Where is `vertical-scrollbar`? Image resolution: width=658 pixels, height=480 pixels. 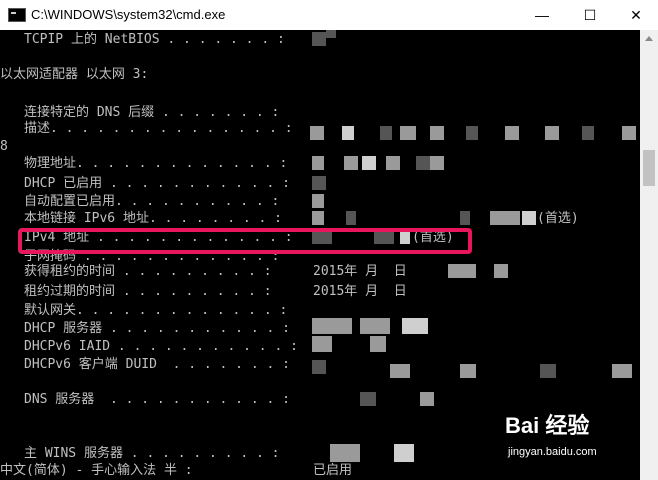
vertical-scrollbar is located at coordinates (649, 255).